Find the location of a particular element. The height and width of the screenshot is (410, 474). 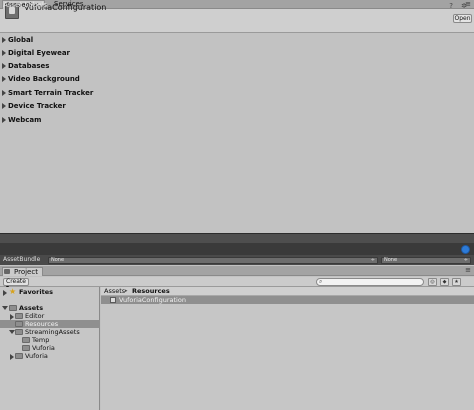

tag-icon is located at coordinates (465, 249).